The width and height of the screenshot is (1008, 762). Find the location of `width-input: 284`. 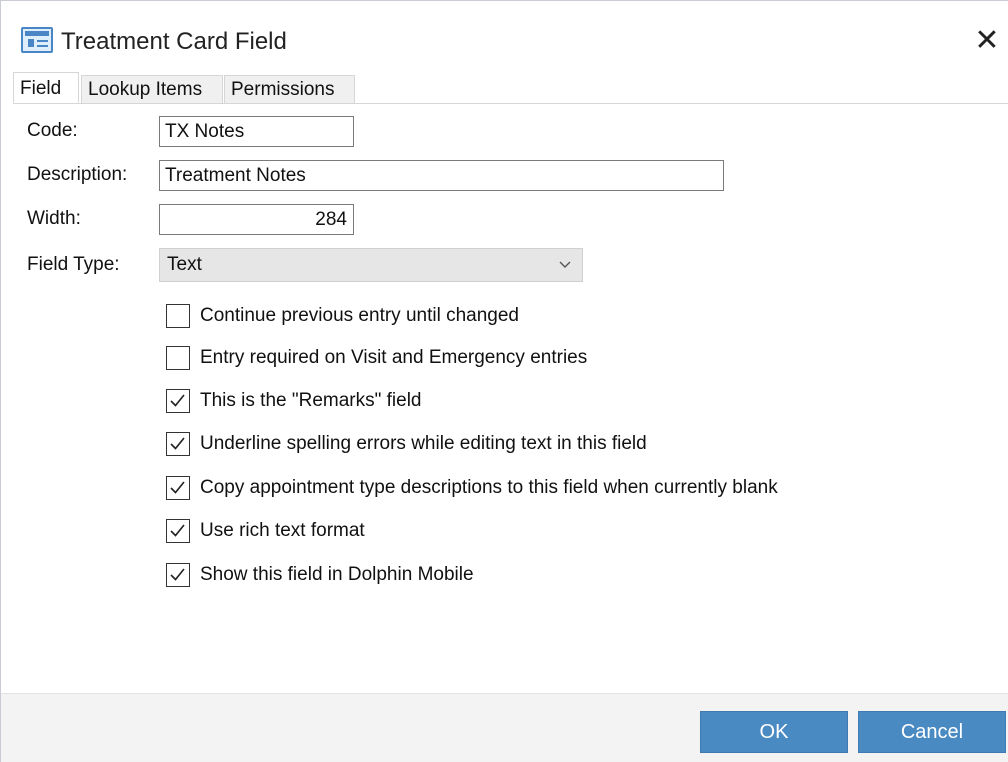

width-input: 284 is located at coordinates (256, 219).